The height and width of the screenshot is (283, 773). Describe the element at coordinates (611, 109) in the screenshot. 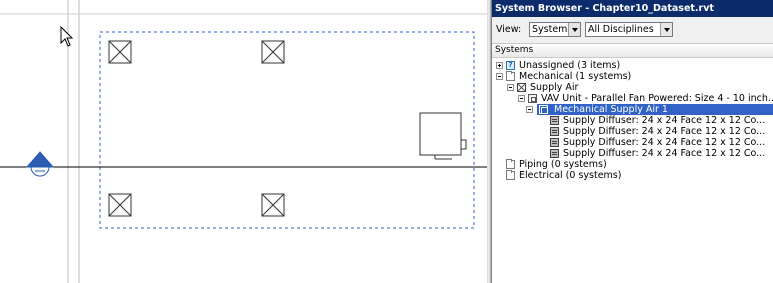

I see `tree-item-label: Mechanical Supply Air 1` at that location.